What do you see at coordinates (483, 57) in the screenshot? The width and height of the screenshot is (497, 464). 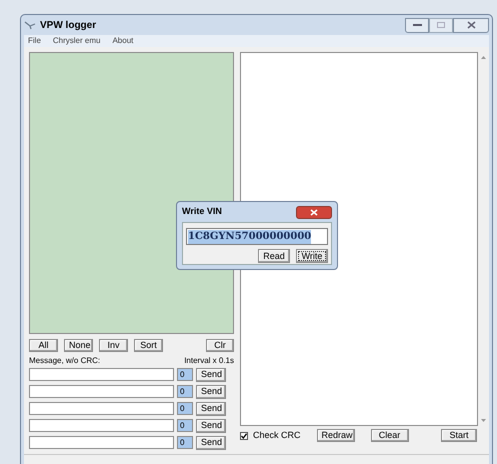 I see `scroll-up-icon` at bounding box center [483, 57].